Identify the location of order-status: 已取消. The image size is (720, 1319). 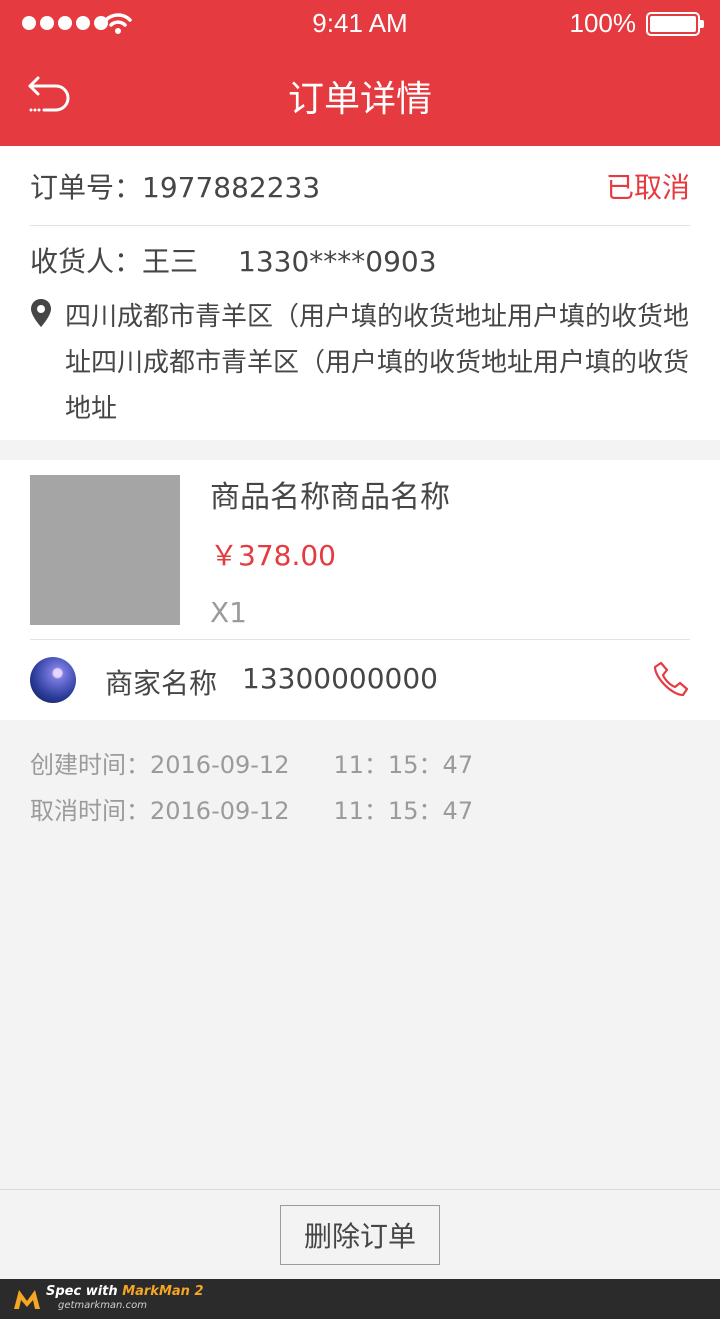
(647, 187).